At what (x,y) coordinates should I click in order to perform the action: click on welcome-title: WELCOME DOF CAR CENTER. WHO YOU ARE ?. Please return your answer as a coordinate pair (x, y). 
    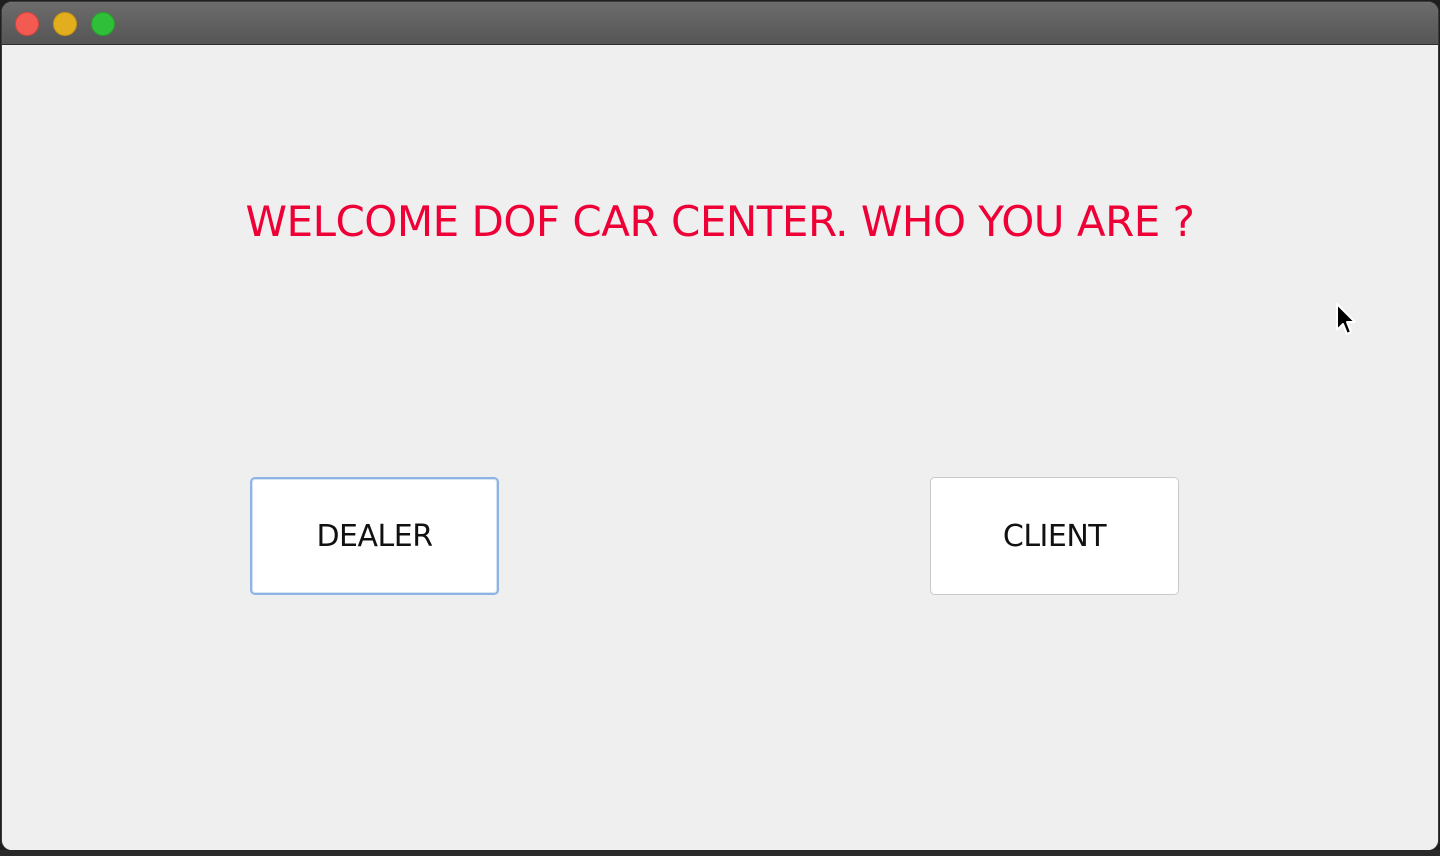
    Looking at the image, I should click on (720, 221).